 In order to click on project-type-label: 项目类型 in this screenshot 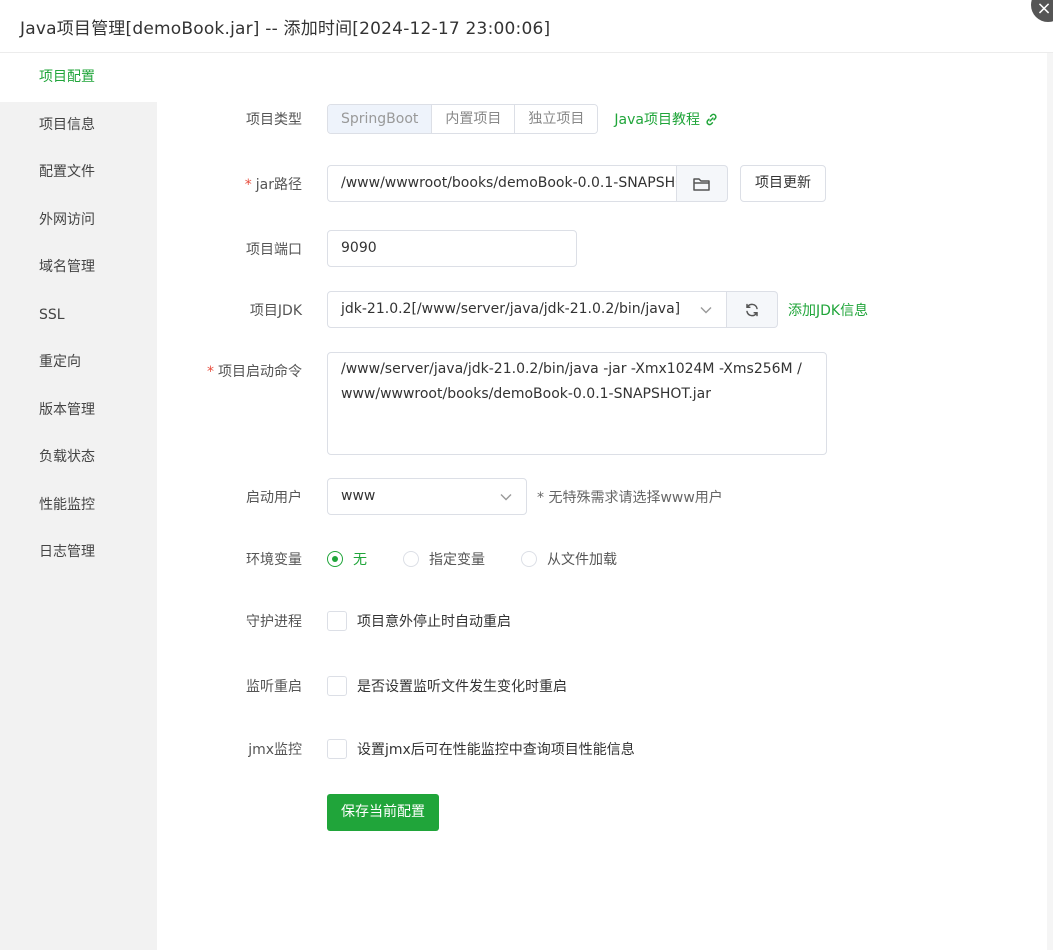, I will do `click(274, 120)`.